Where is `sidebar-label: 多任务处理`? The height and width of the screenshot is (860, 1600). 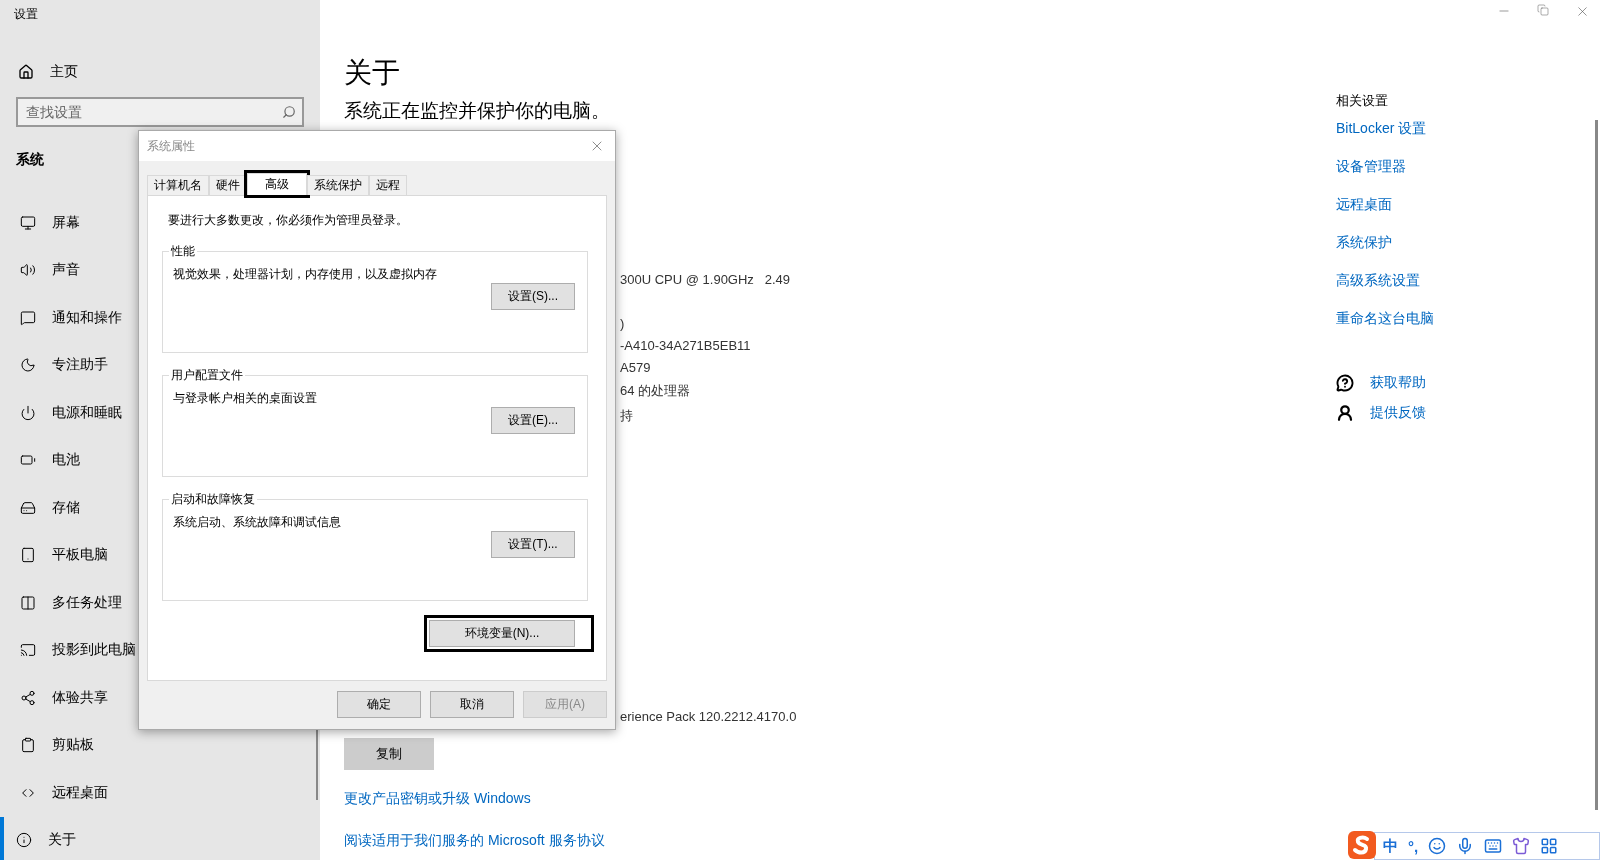 sidebar-label: 多任务处理 is located at coordinates (87, 602).